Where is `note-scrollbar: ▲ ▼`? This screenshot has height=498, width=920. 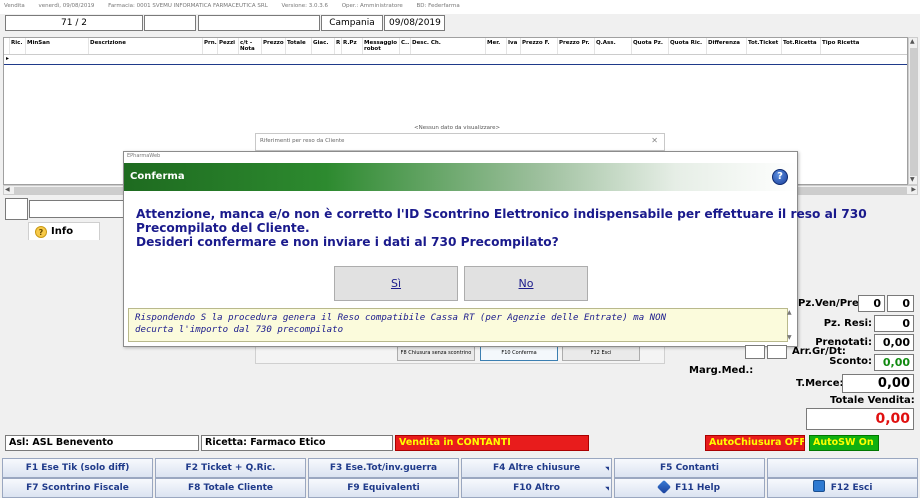 note-scrollbar: ▲ ▼ is located at coordinates (791, 325).